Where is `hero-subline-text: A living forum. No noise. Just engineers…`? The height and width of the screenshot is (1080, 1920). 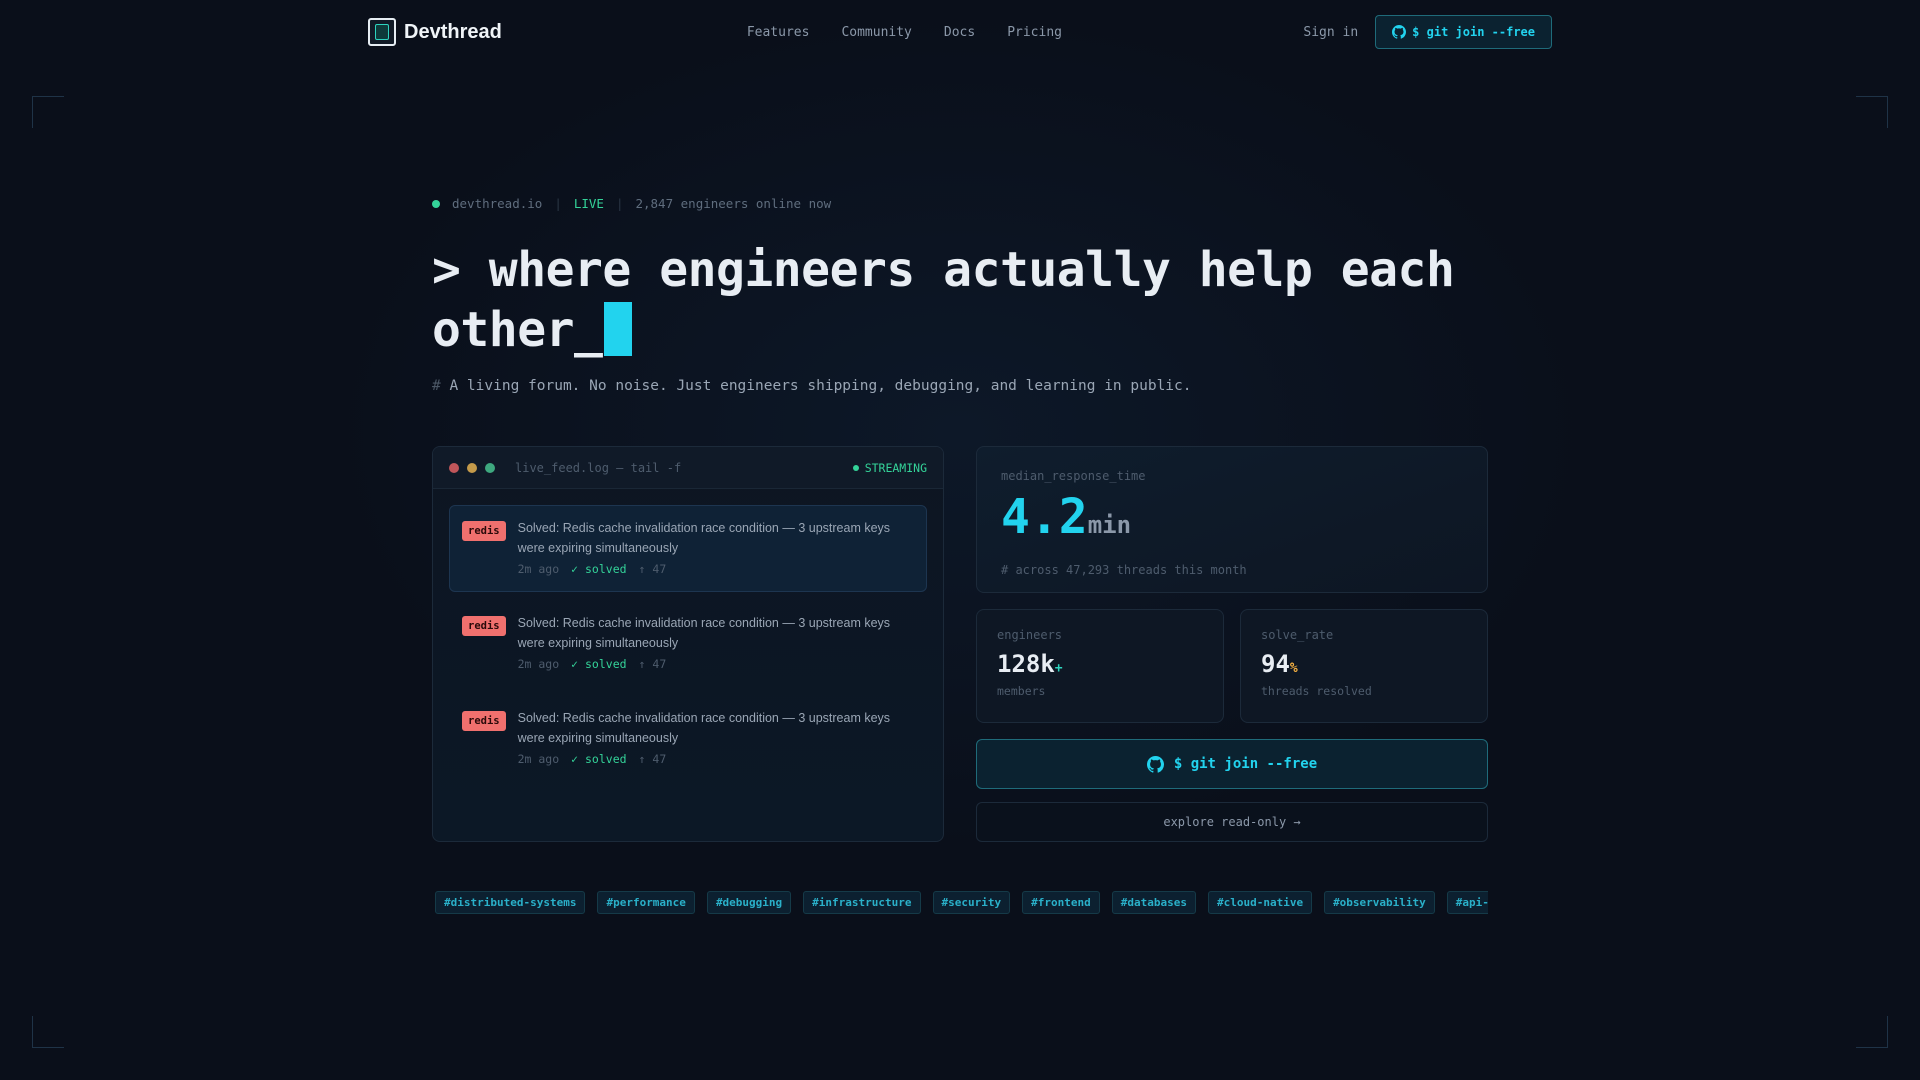 hero-subline-text: A living forum. No noise. Just engineers… is located at coordinates (820, 386).